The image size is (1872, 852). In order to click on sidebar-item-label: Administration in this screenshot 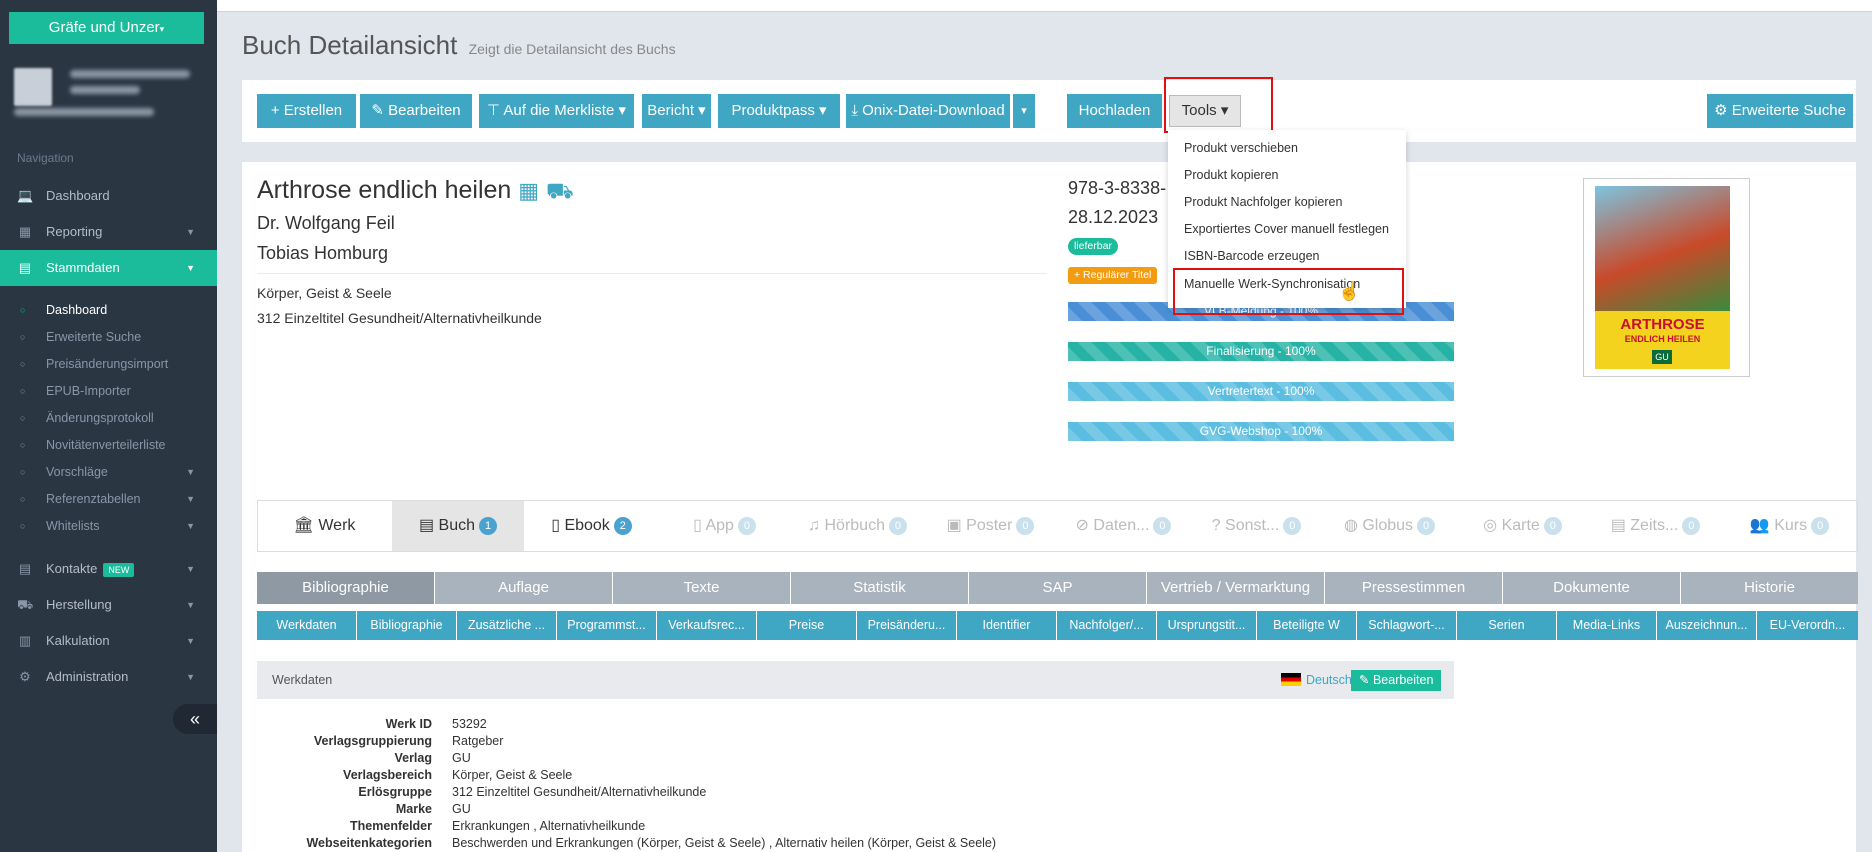, I will do `click(87, 676)`.